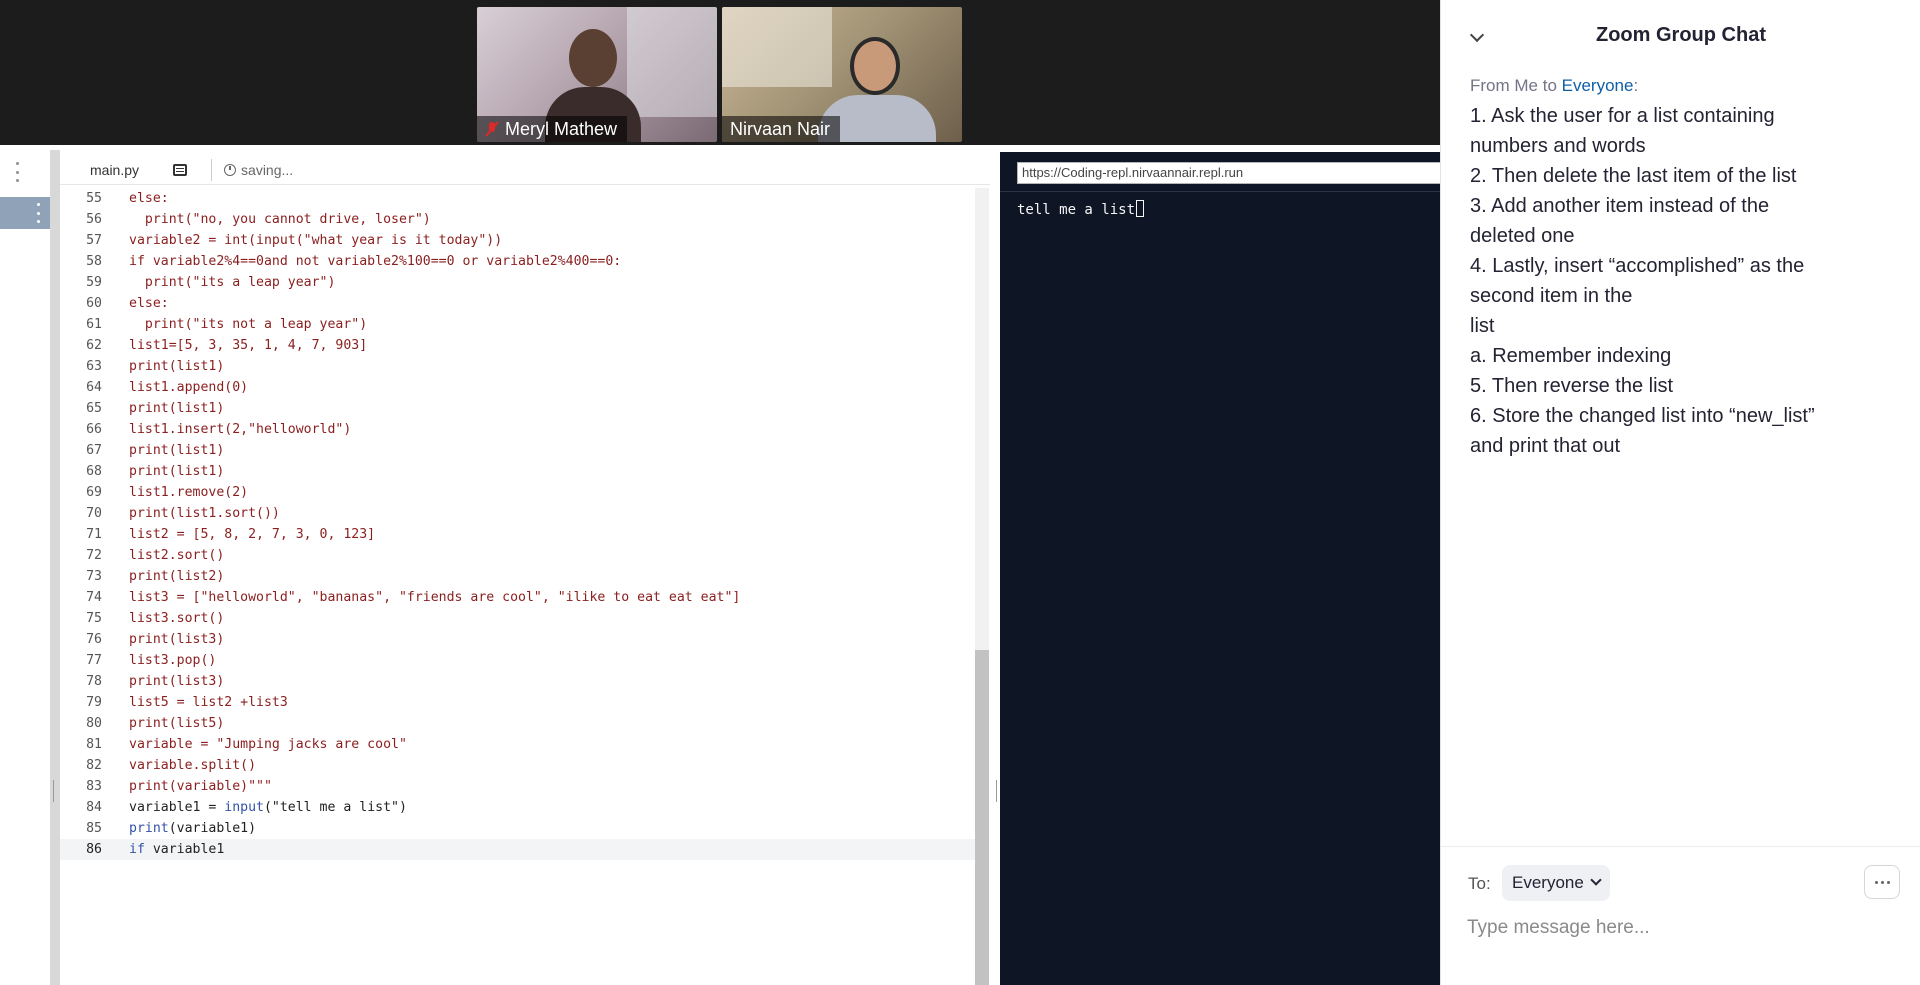  Describe the element at coordinates (94, 849) in the screenshot. I see `line-number: 86` at that location.